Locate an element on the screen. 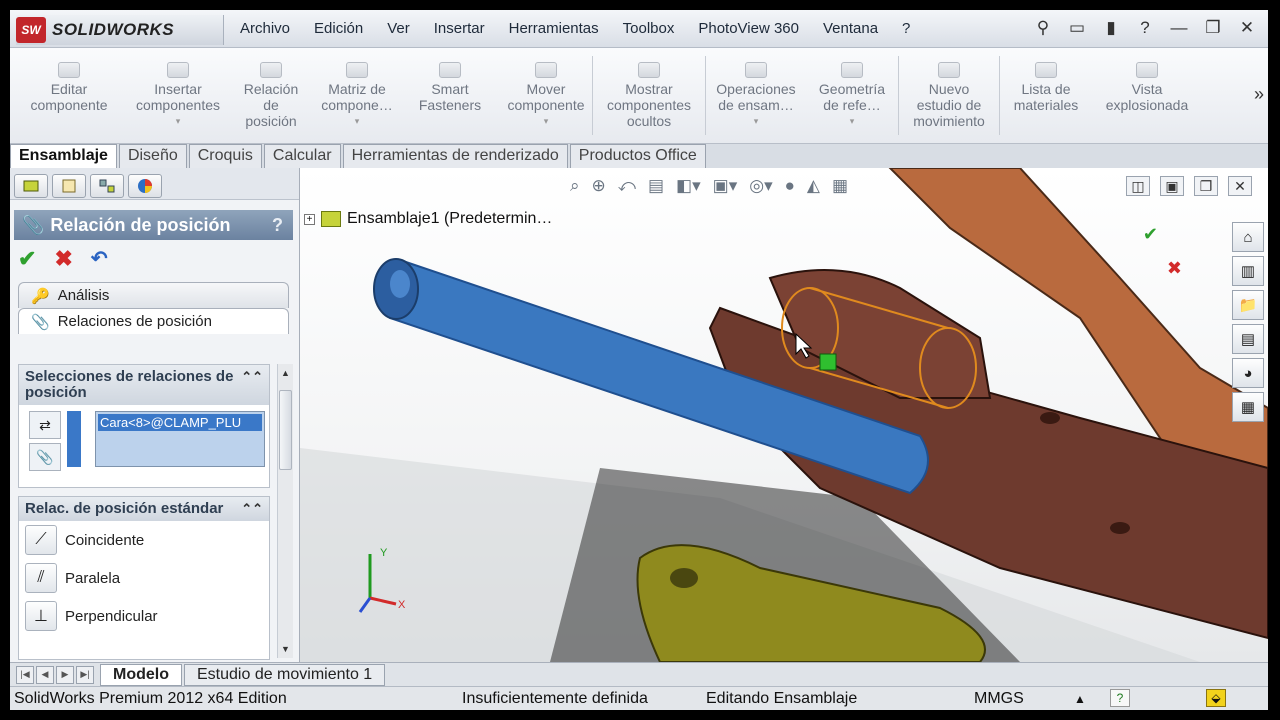 Image resolution: width=1280 pixels, height=720 pixels. more-commands-icon: » is located at coordinates (1259, 94).